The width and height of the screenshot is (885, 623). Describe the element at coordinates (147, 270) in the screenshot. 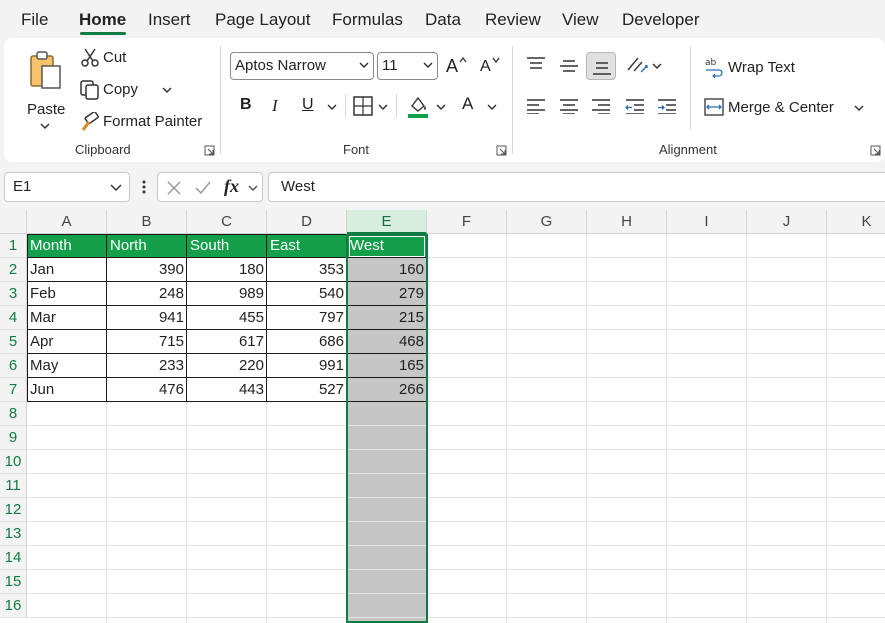

I see `table-cell: 390` at that location.